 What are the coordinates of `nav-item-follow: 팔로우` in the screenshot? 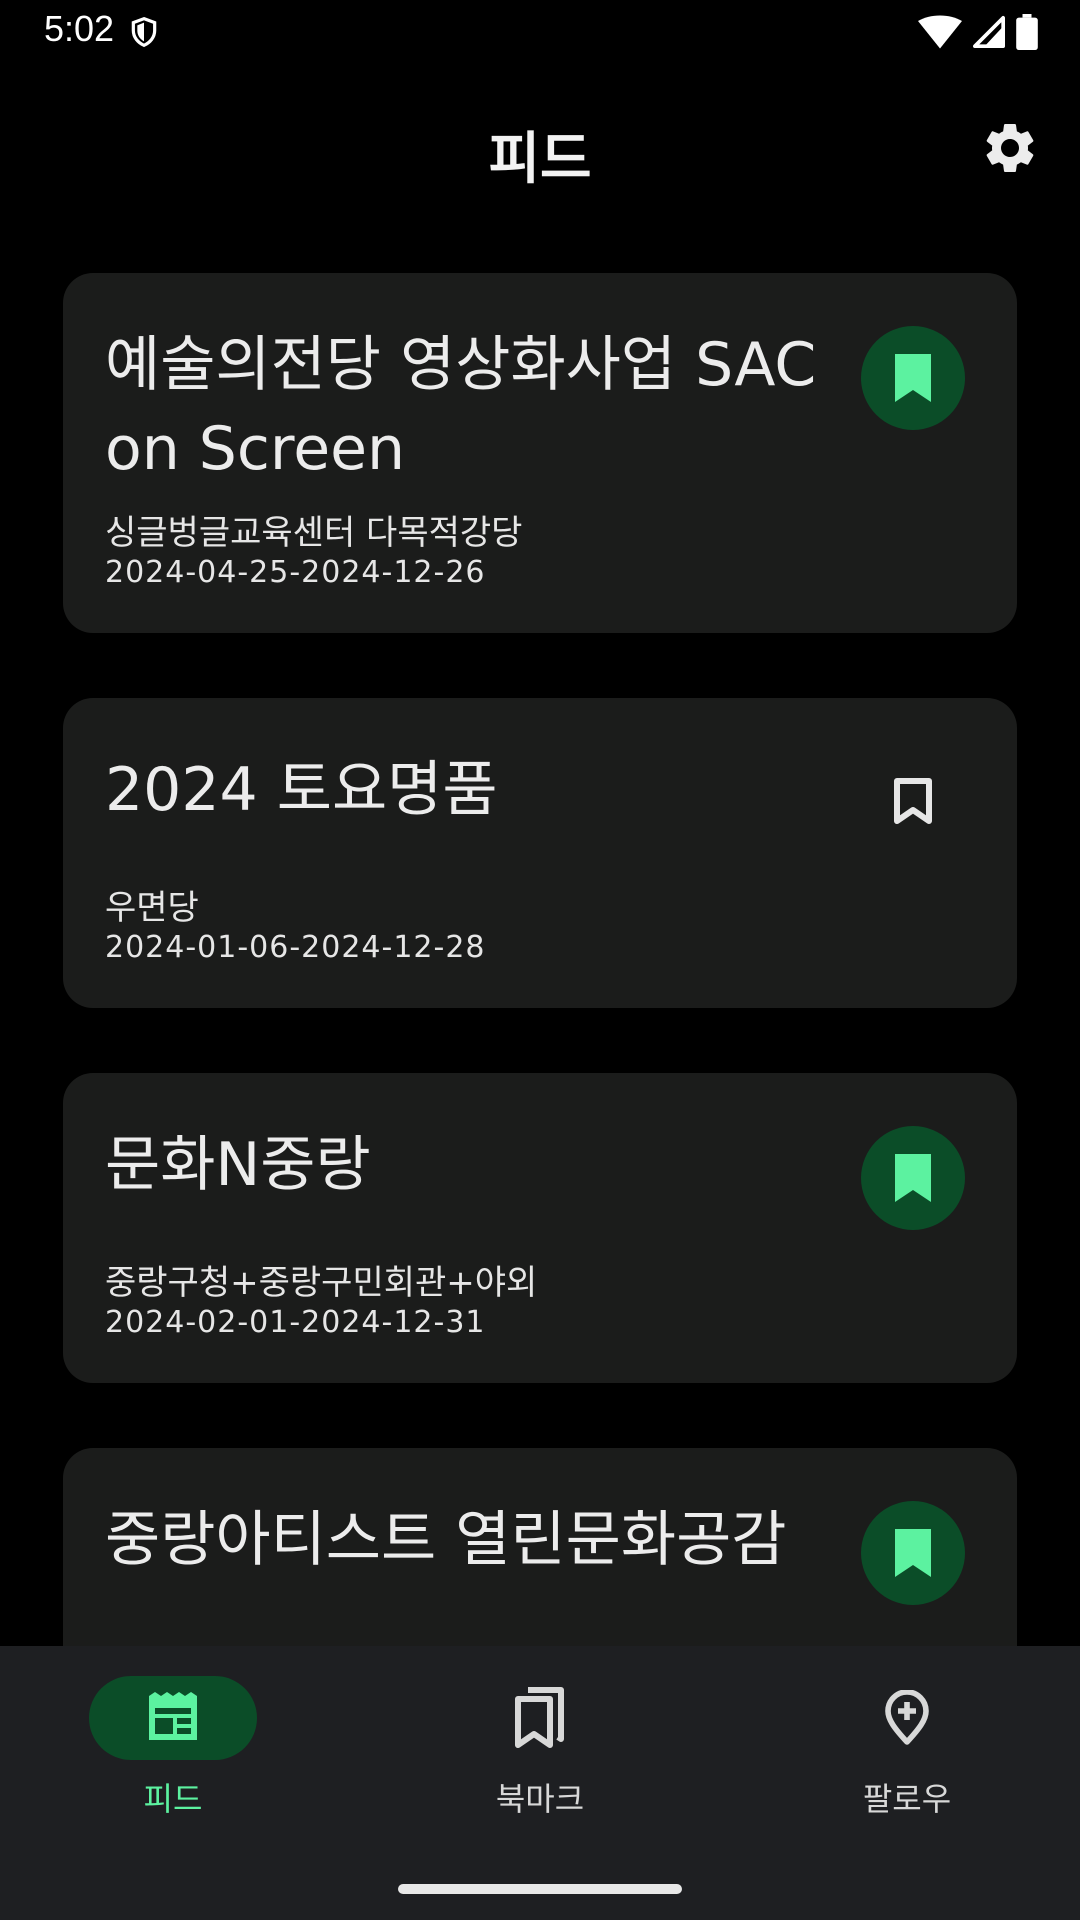 It's located at (912, 1751).